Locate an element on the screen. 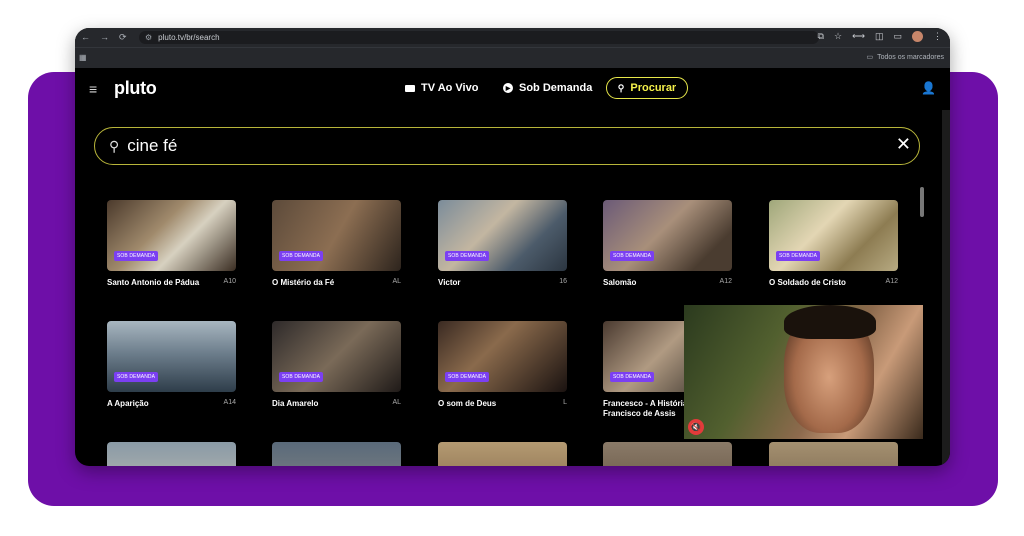 Image resolution: width=1024 pixels, height=536 pixels. window-right-edge is located at coordinates (946, 288).